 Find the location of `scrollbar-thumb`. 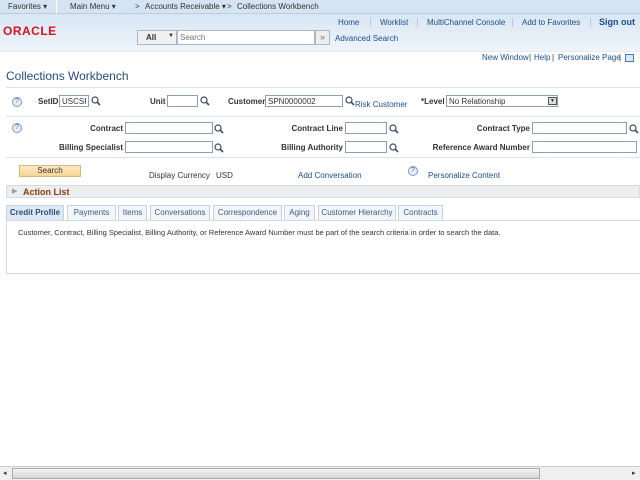

scrollbar-thumb is located at coordinates (276, 473).